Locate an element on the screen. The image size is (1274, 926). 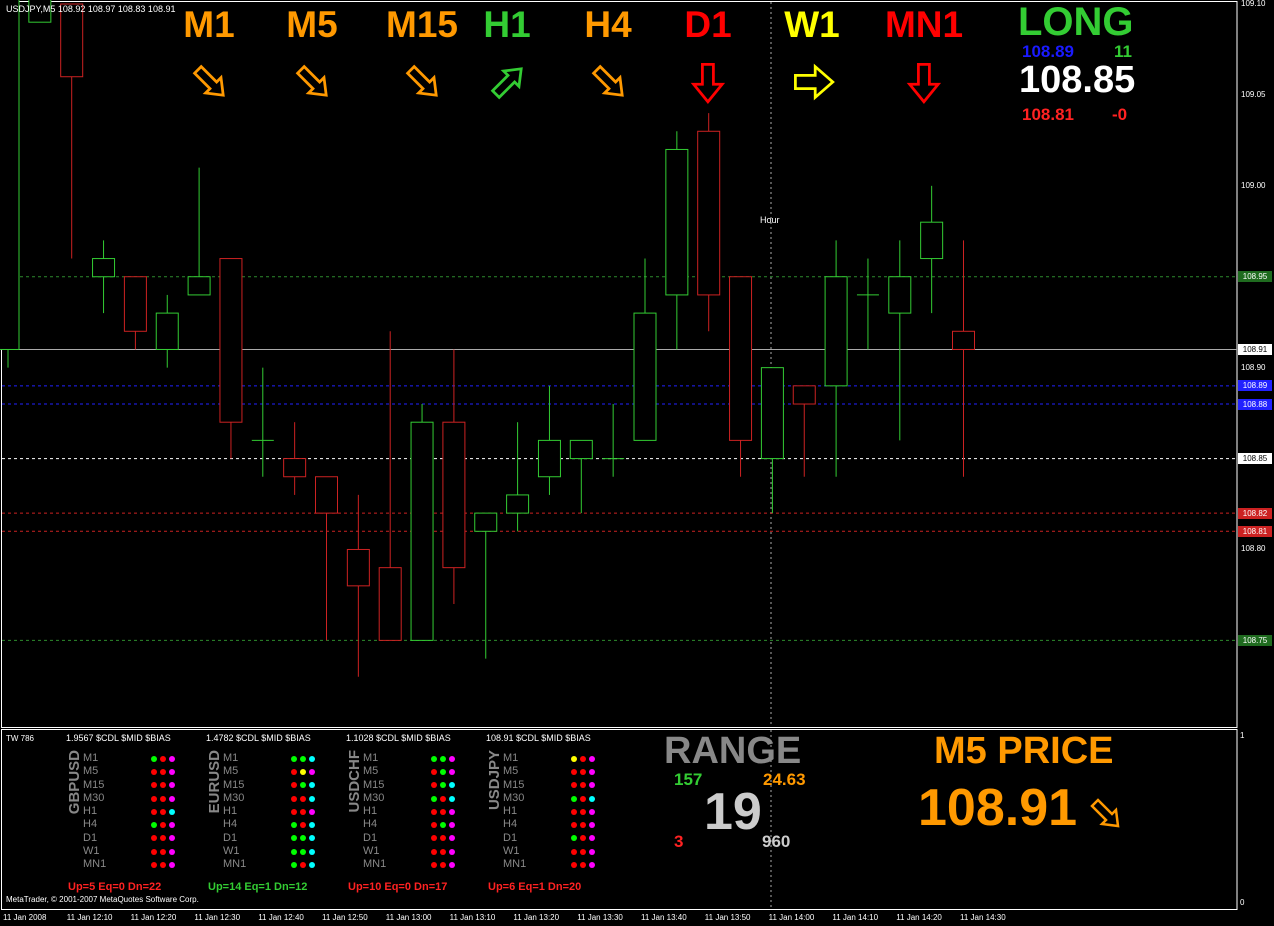
time-tick-2: 11 Jan 12:20 is located at coordinates (153, 917).